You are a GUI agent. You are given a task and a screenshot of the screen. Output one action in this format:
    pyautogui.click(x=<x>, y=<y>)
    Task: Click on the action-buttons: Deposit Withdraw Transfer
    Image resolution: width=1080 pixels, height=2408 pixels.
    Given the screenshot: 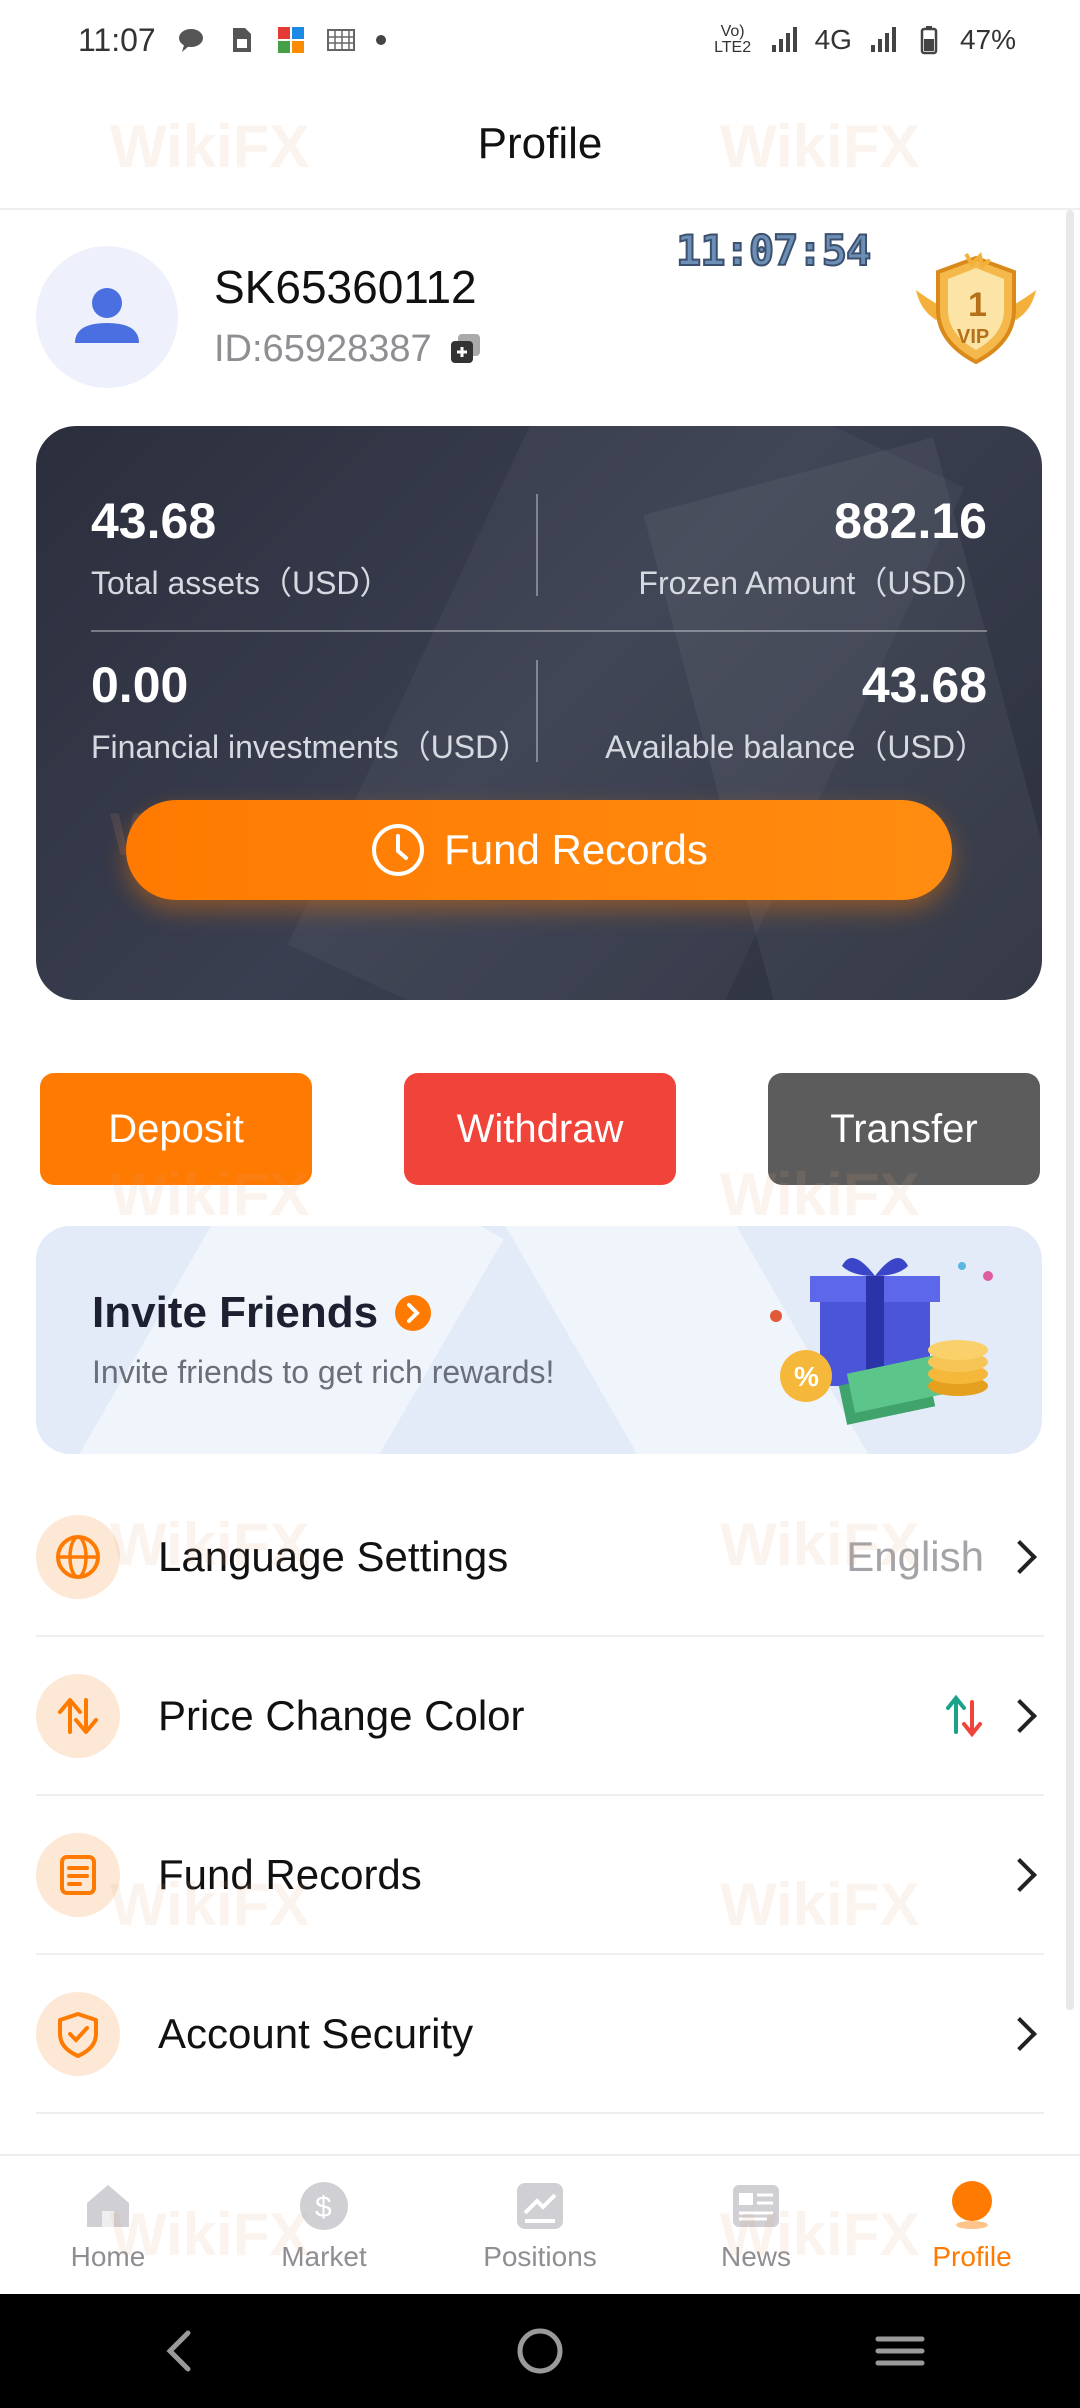 What is the action you would take?
    pyautogui.click(x=540, y=1129)
    